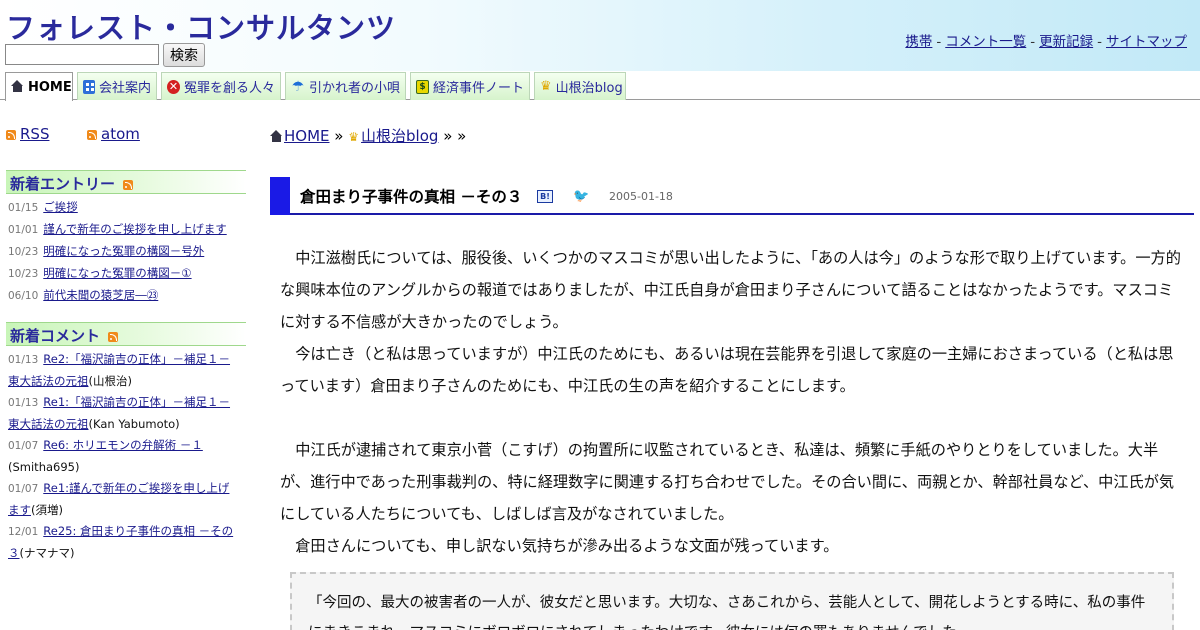  Describe the element at coordinates (732, 196) in the screenshot. I see `entry-header: 倉田まり子事件の真相 －その３ B! 🐦 2005-01-18` at that location.